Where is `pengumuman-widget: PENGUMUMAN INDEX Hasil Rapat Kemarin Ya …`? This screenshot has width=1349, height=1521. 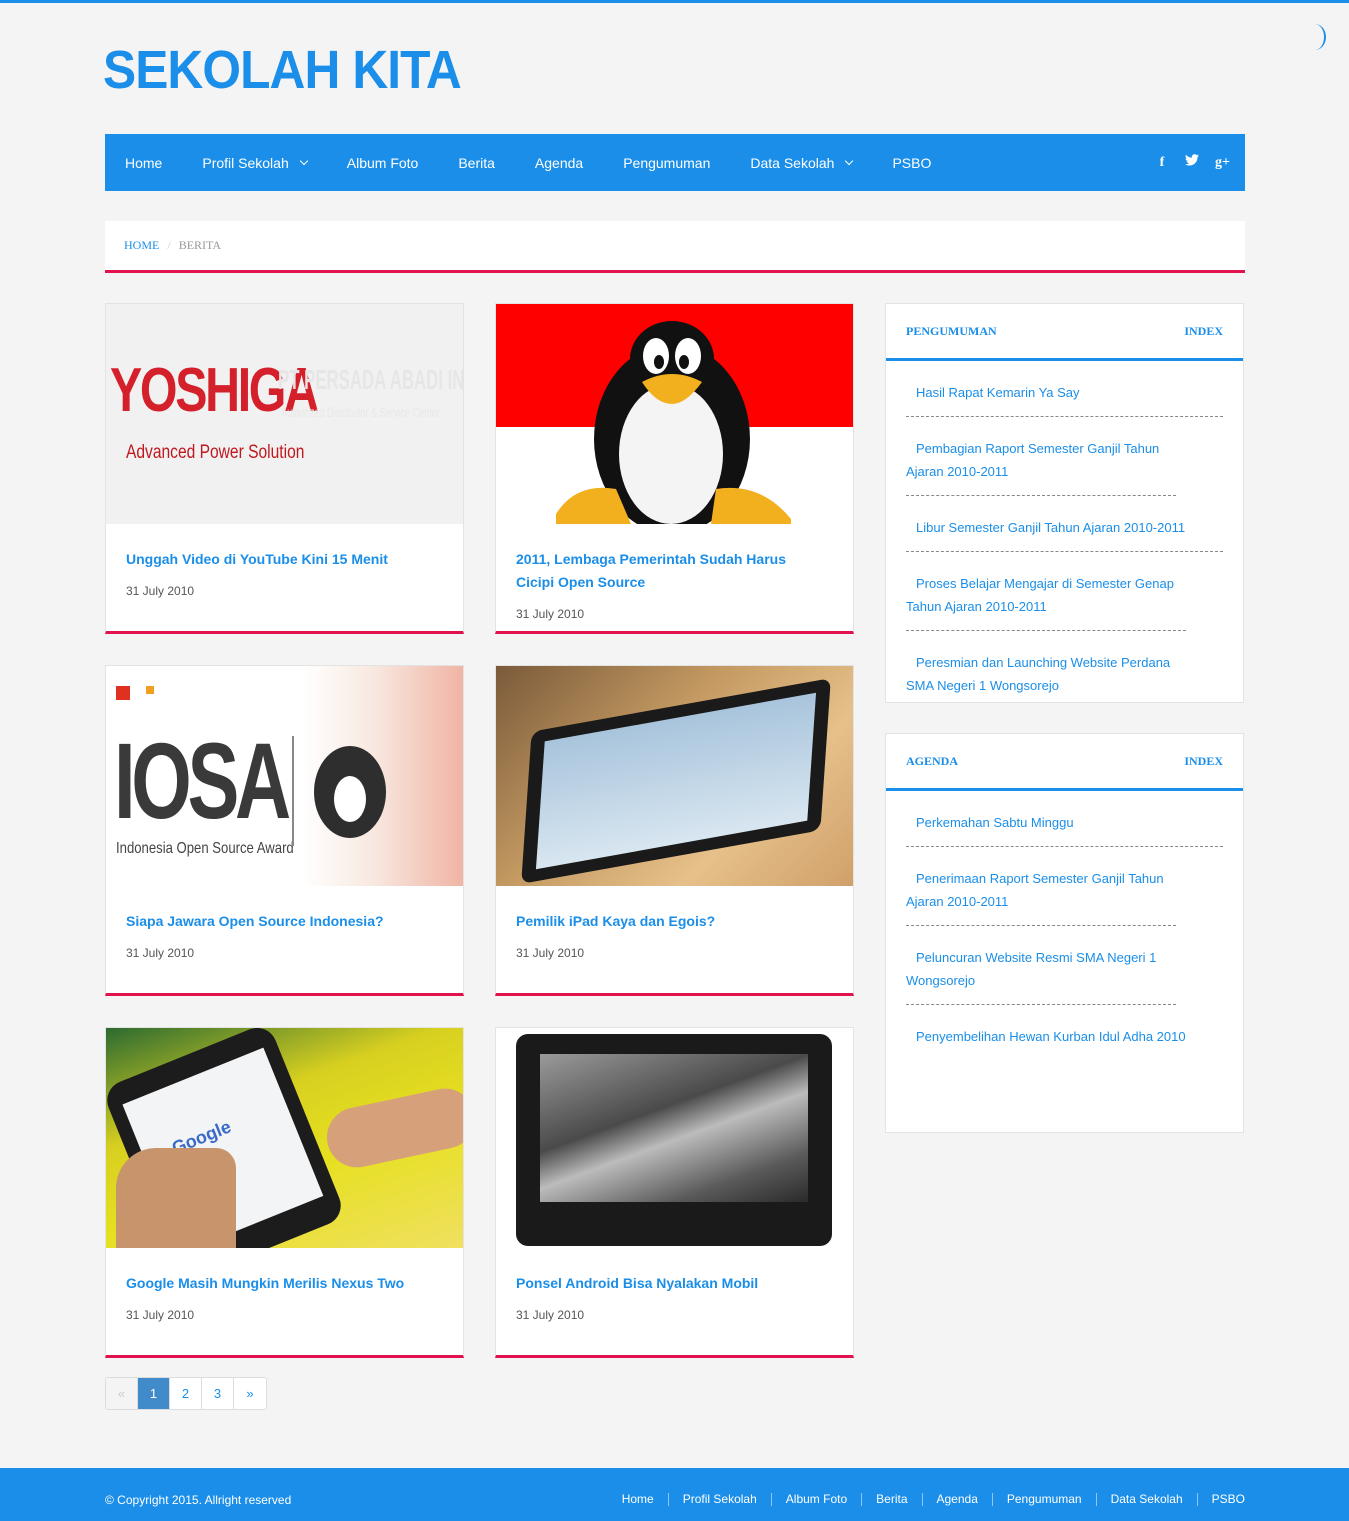
pengumuman-widget: PENGUMUMAN INDEX Hasil Rapat Kemarin Ya … is located at coordinates (1064, 503).